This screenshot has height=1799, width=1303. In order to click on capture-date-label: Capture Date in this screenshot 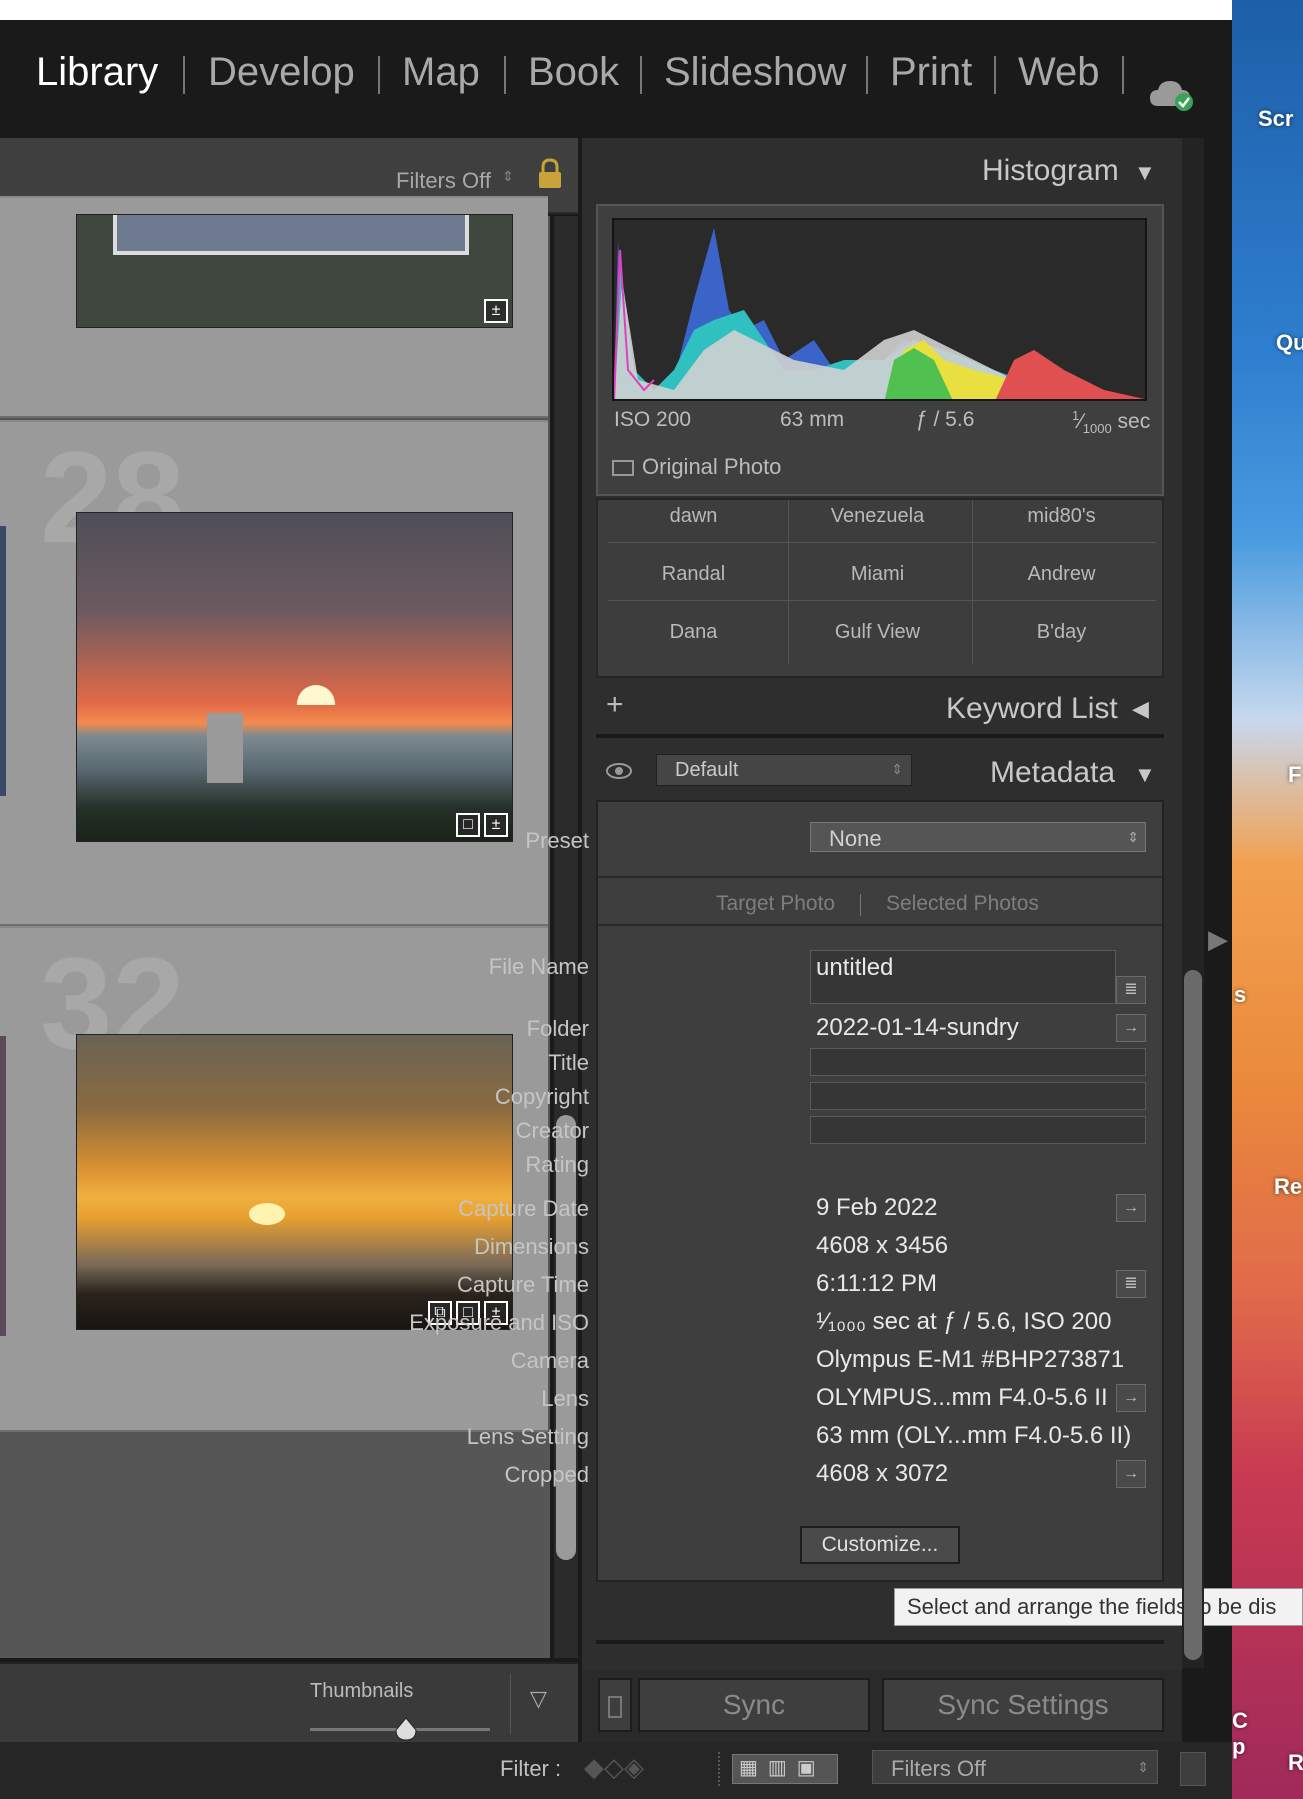, I will do `click(523, 1208)`.